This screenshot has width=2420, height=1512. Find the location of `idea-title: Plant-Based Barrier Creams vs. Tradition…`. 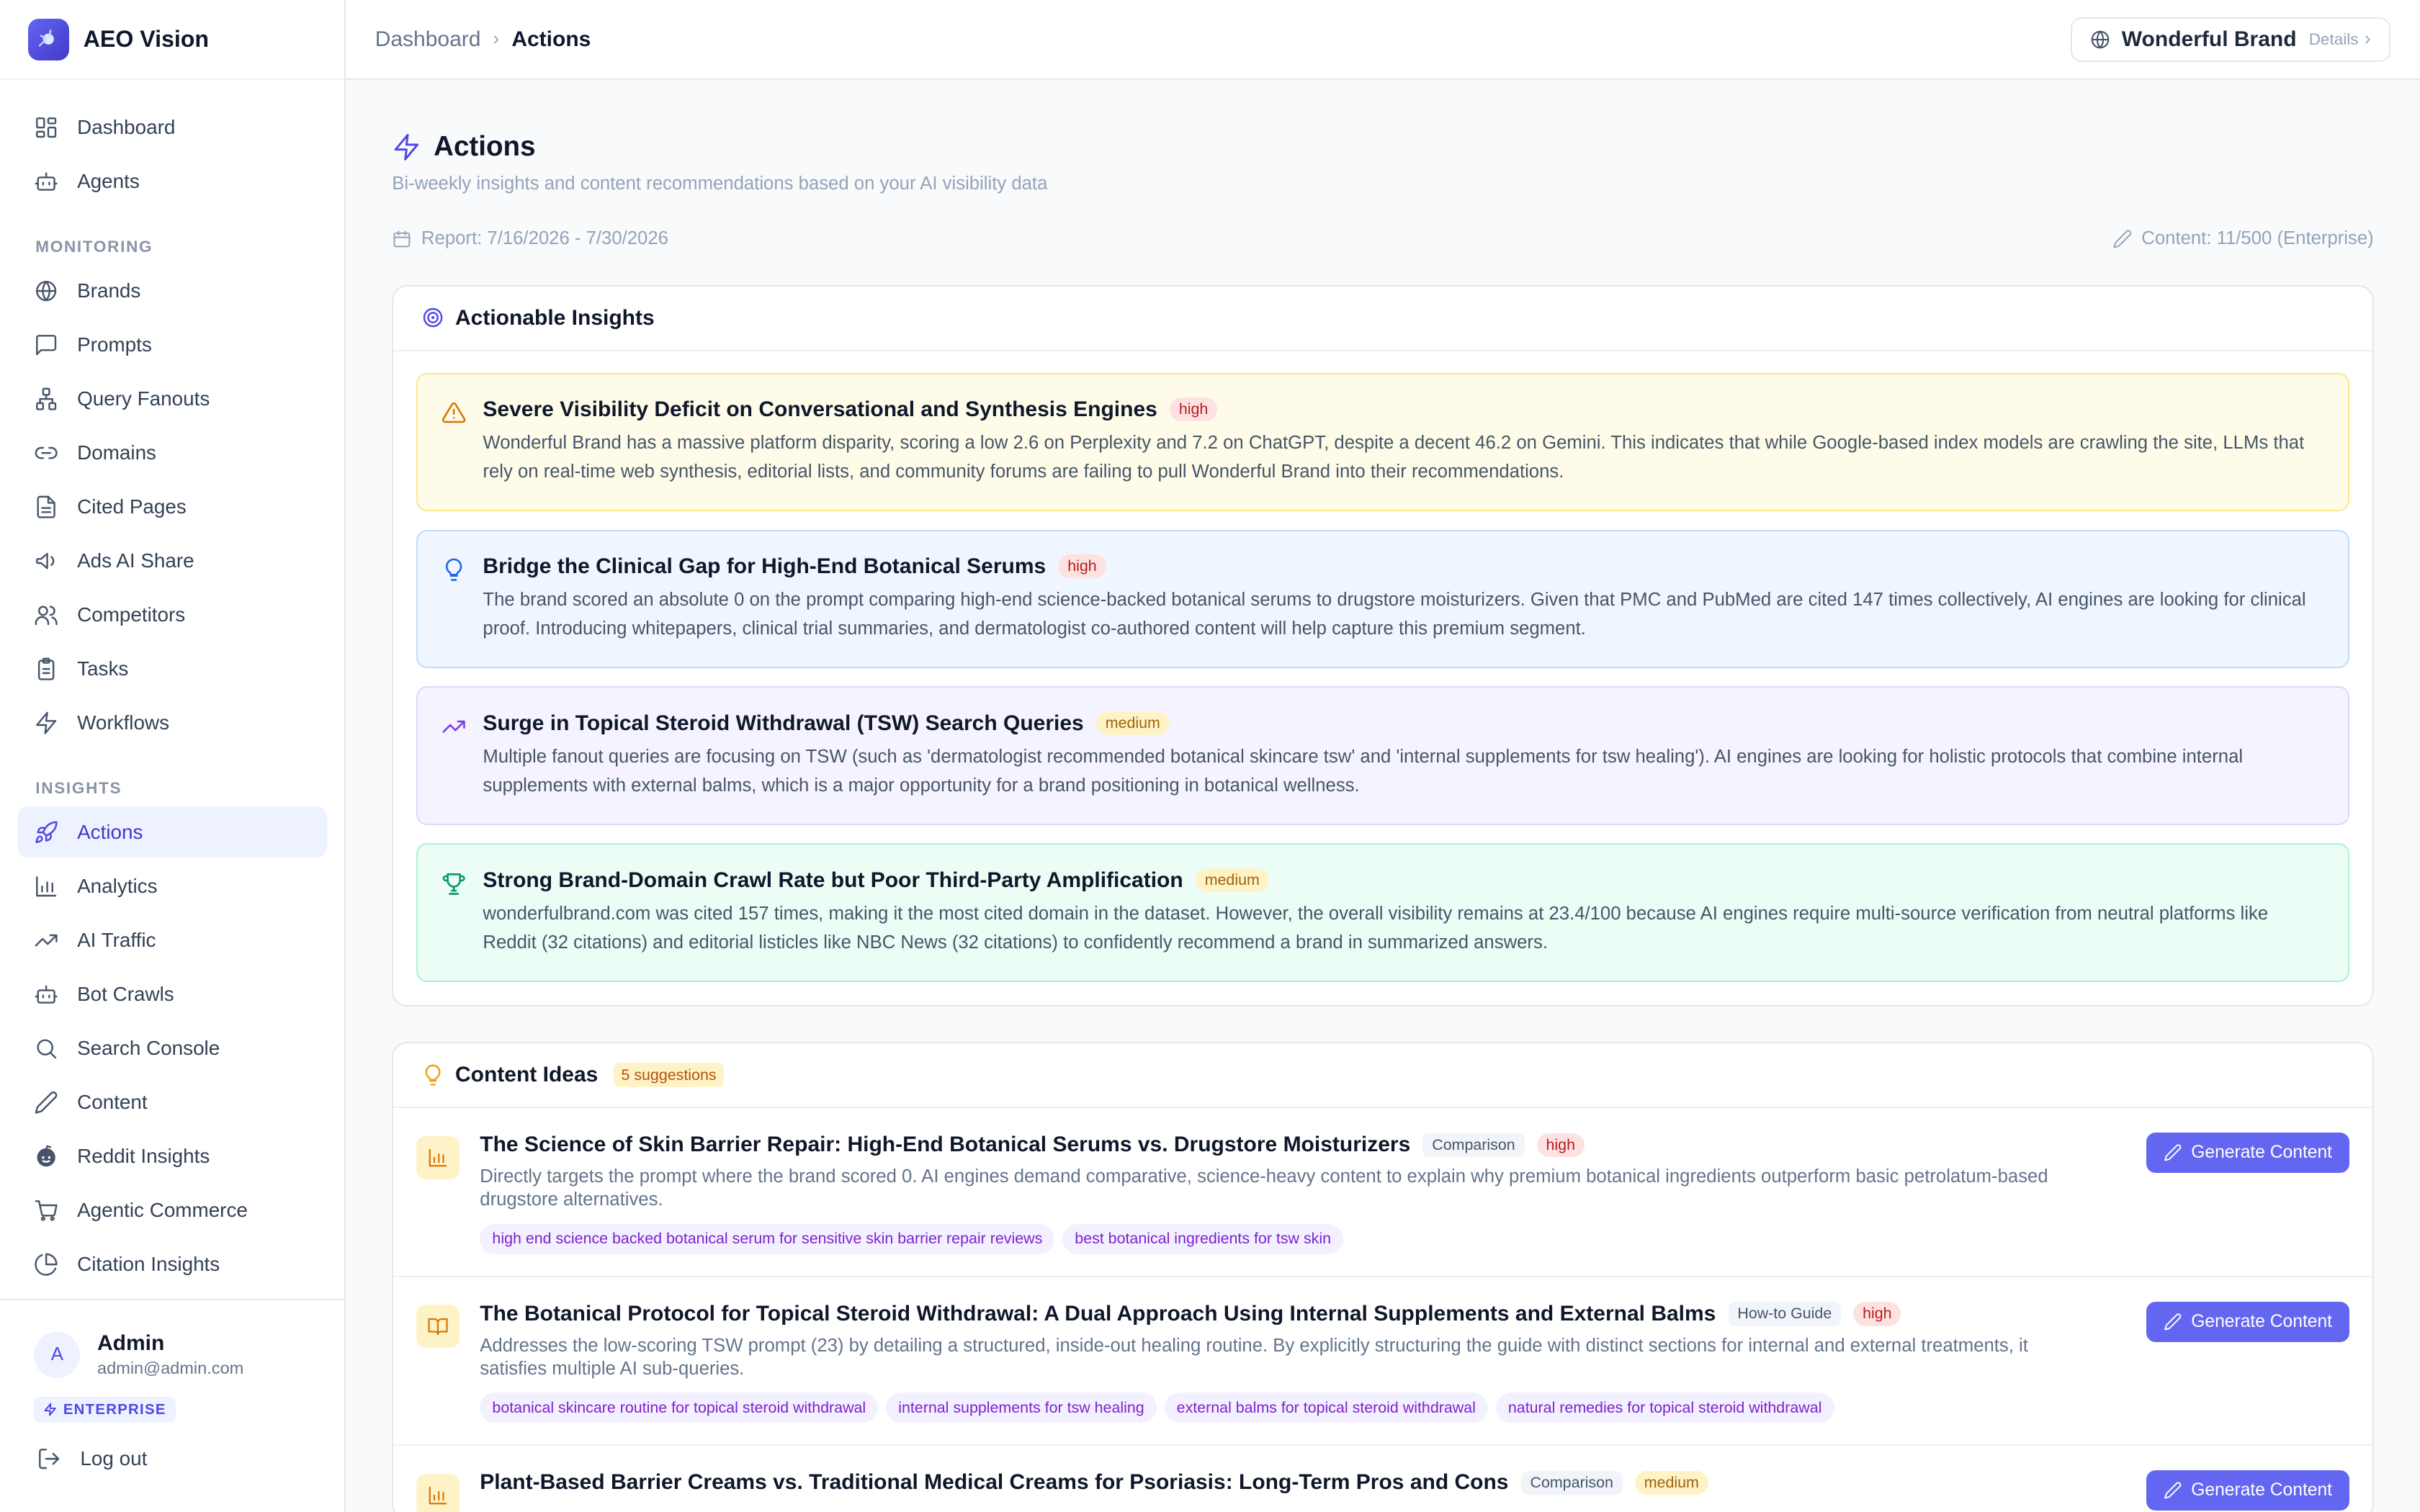

idea-title: Plant-Based Barrier Creams vs. Tradition… is located at coordinates (995, 1482).